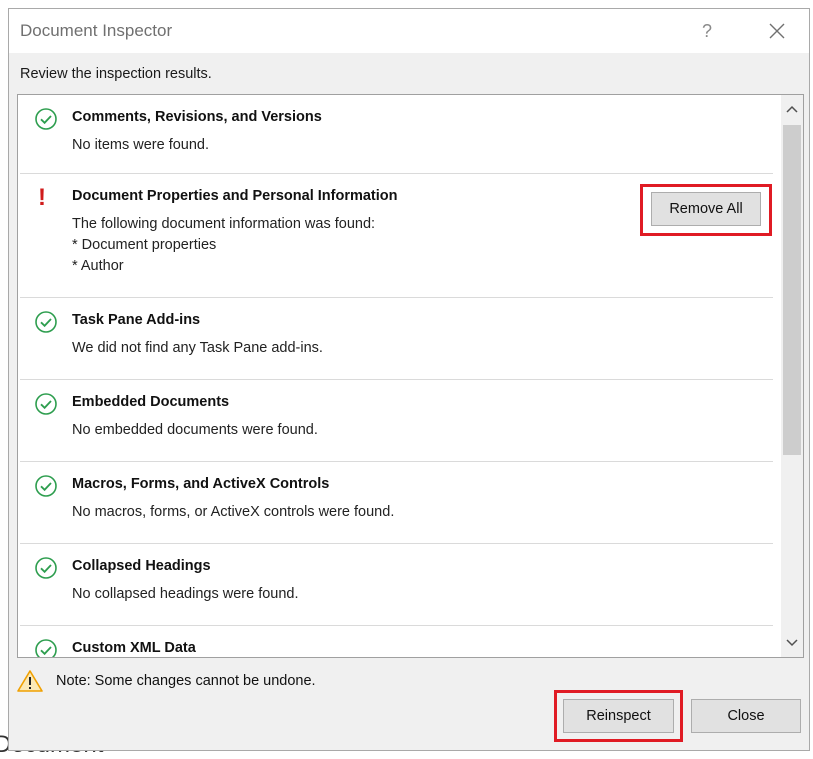  What do you see at coordinates (792, 290) in the screenshot?
I see `scrollbar-thumb` at bounding box center [792, 290].